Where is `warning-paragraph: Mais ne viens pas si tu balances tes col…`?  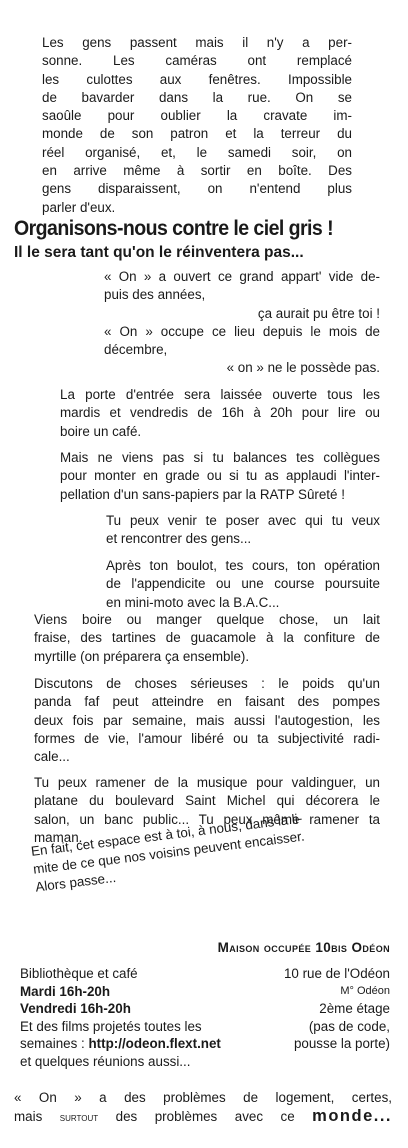 warning-paragraph: Mais ne viens pas si tu balances tes col… is located at coordinates (220, 476).